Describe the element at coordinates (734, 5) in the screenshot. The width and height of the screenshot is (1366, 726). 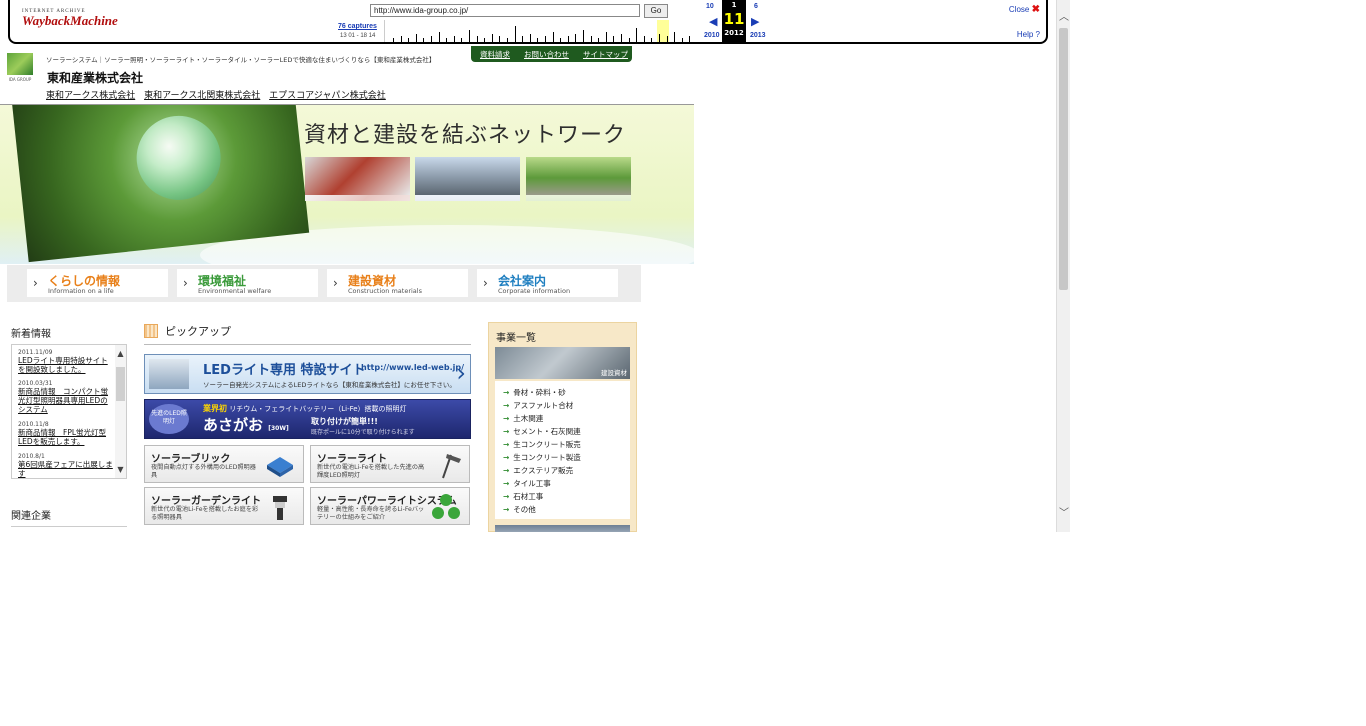
I see `wayback-current-month: 1` at that location.